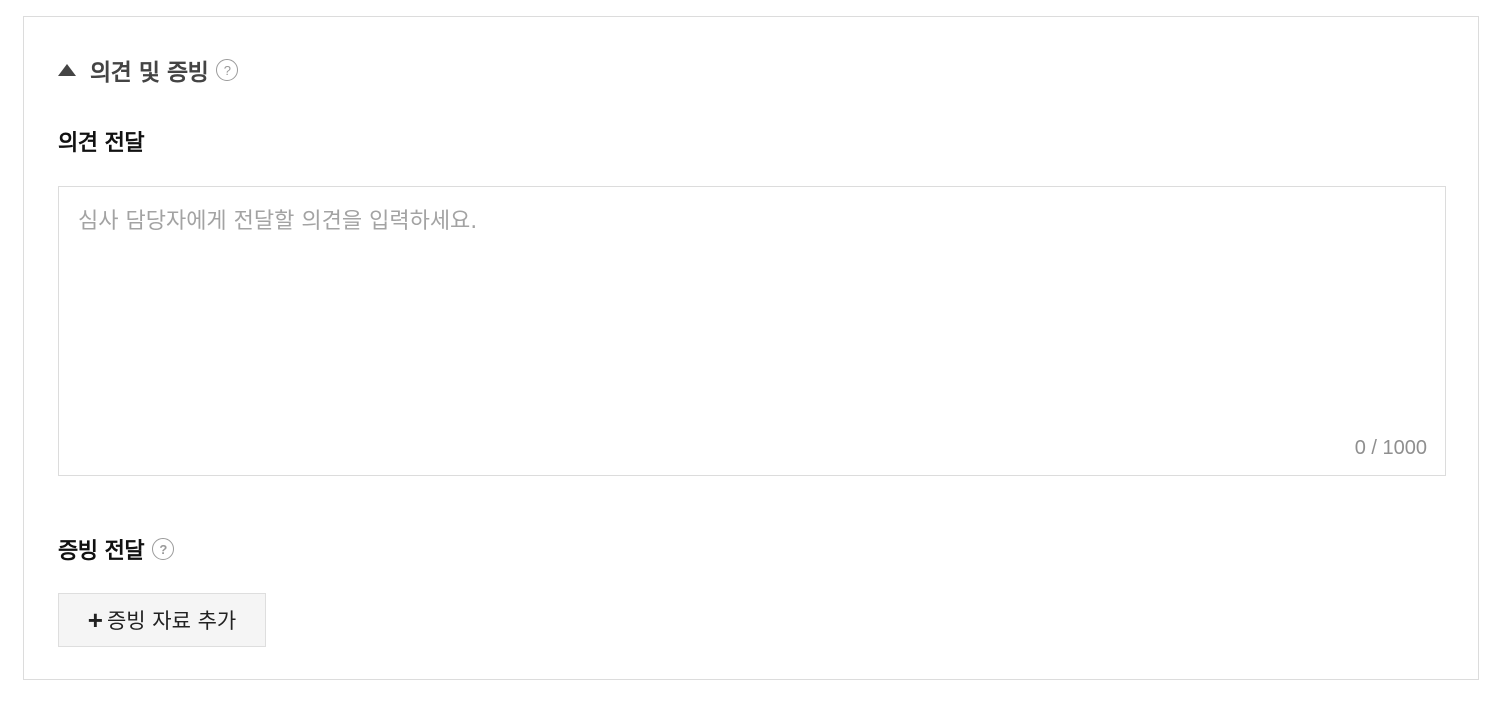 The height and width of the screenshot is (704, 1494). What do you see at coordinates (95, 620) in the screenshot?
I see `plus-icon: +` at bounding box center [95, 620].